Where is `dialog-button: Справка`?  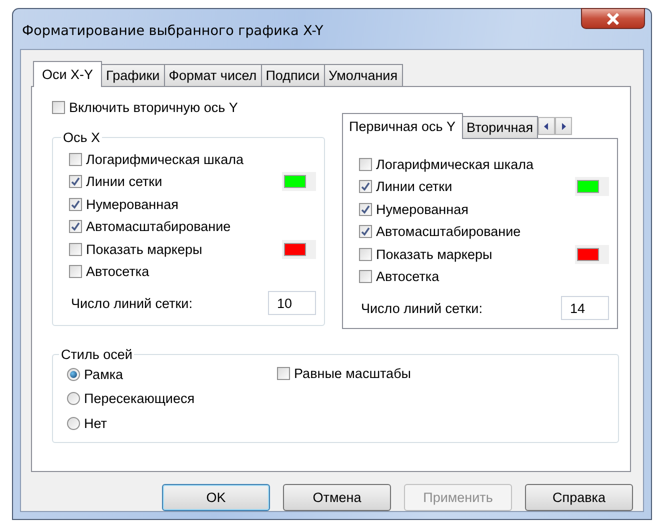 dialog-button: Справка is located at coordinates (579, 497).